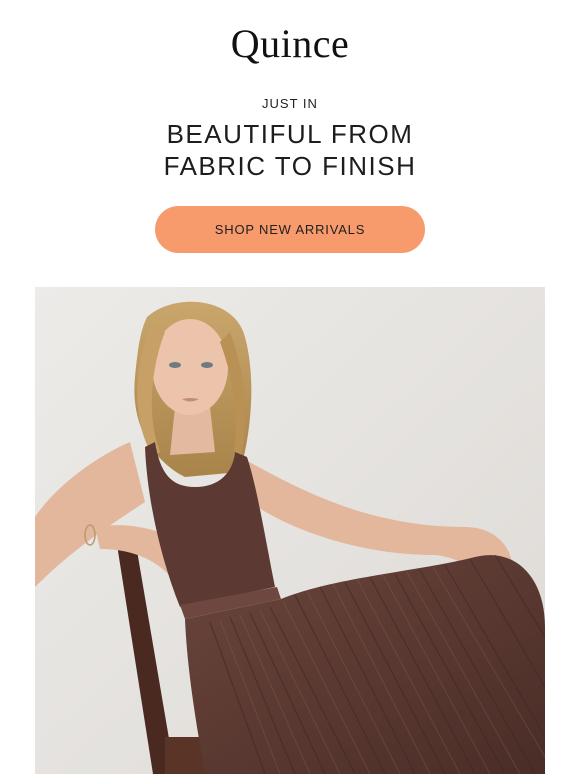 Image resolution: width=580 pixels, height=774 pixels. Describe the element at coordinates (290, 134) in the screenshot. I see `headline-line-1: BEAUTIFUL FROM` at that location.